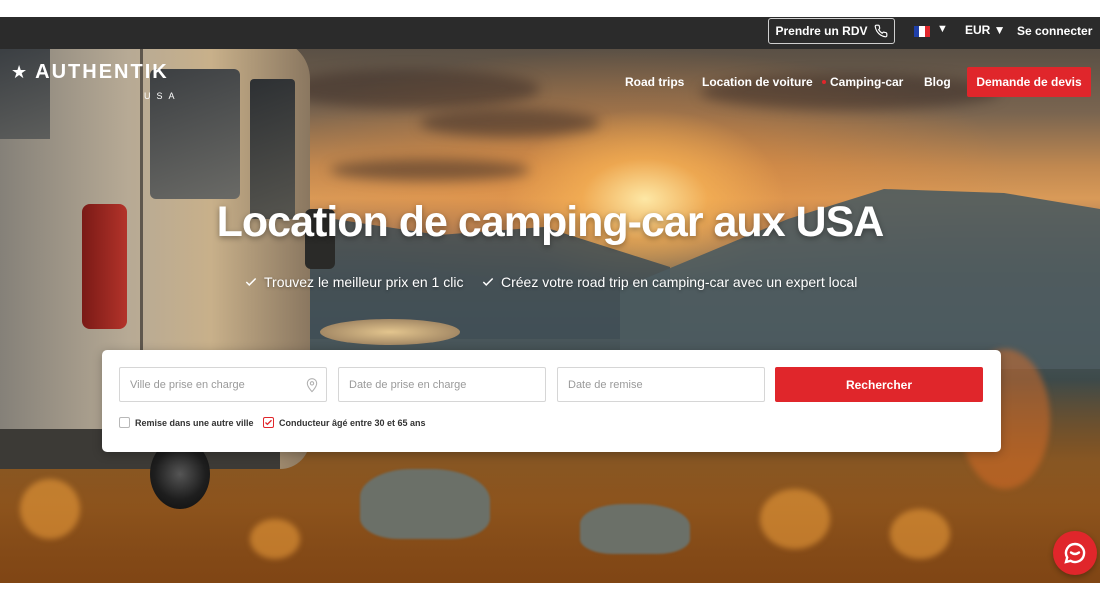  Describe the element at coordinates (824, 82) in the screenshot. I see `active-indicator` at that location.